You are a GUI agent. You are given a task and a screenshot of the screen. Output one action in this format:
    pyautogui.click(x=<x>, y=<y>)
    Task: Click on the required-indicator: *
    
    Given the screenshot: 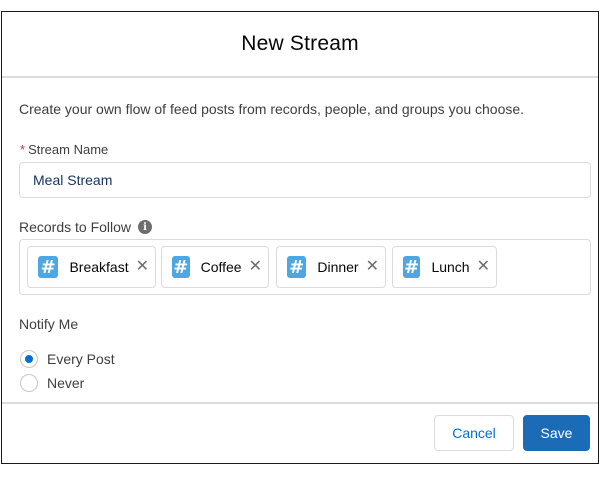 What is the action you would take?
    pyautogui.click(x=23, y=149)
    